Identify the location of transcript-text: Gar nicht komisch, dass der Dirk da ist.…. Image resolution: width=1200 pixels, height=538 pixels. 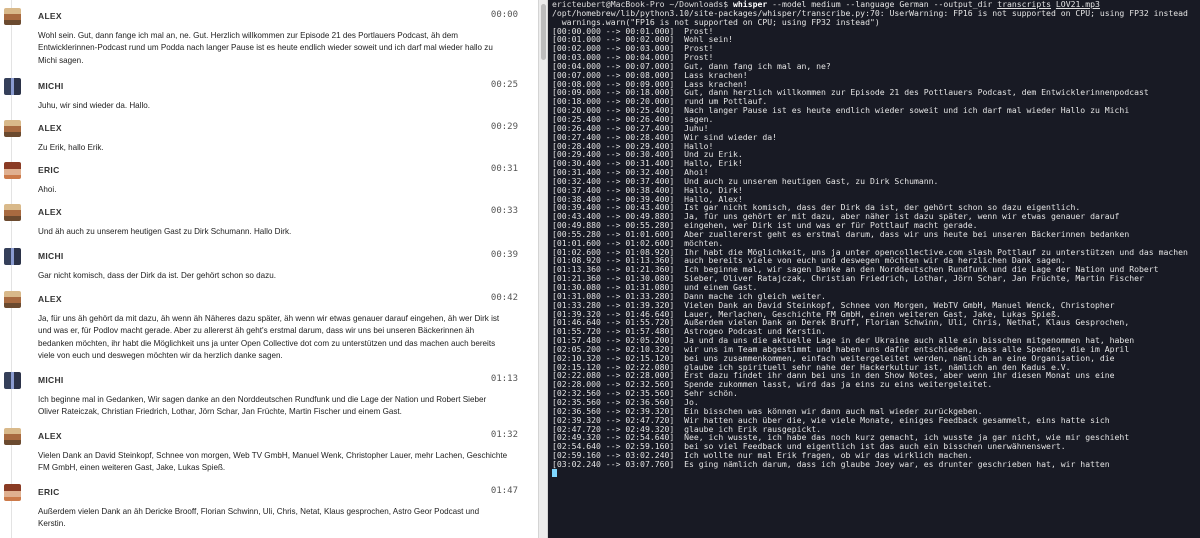
(157, 275).